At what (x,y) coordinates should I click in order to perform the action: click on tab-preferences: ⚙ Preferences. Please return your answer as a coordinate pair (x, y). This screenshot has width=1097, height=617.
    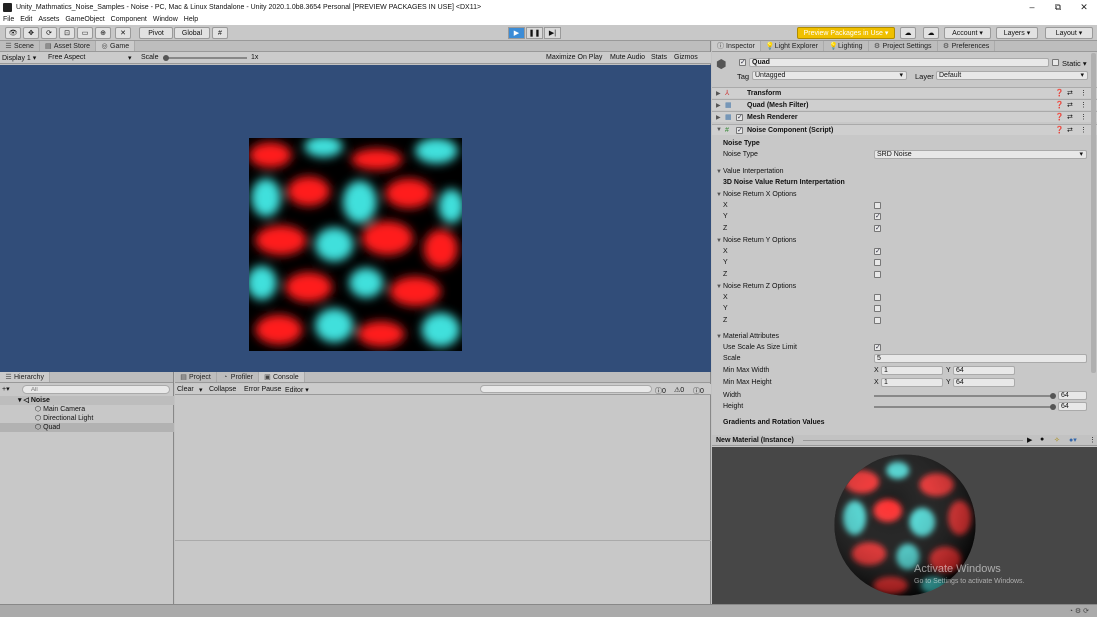
    Looking at the image, I should click on (967, 46).